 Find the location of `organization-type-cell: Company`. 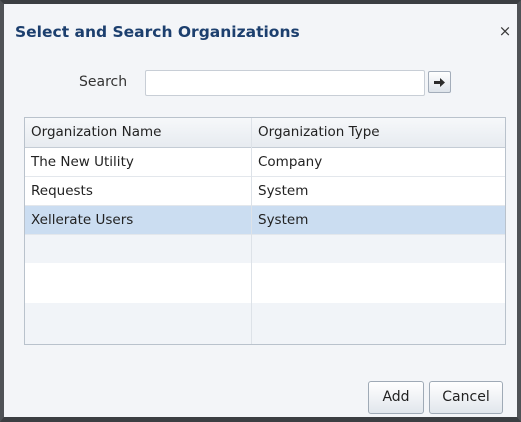

organization-type-cell: Company is located at coordinates (290, 162).